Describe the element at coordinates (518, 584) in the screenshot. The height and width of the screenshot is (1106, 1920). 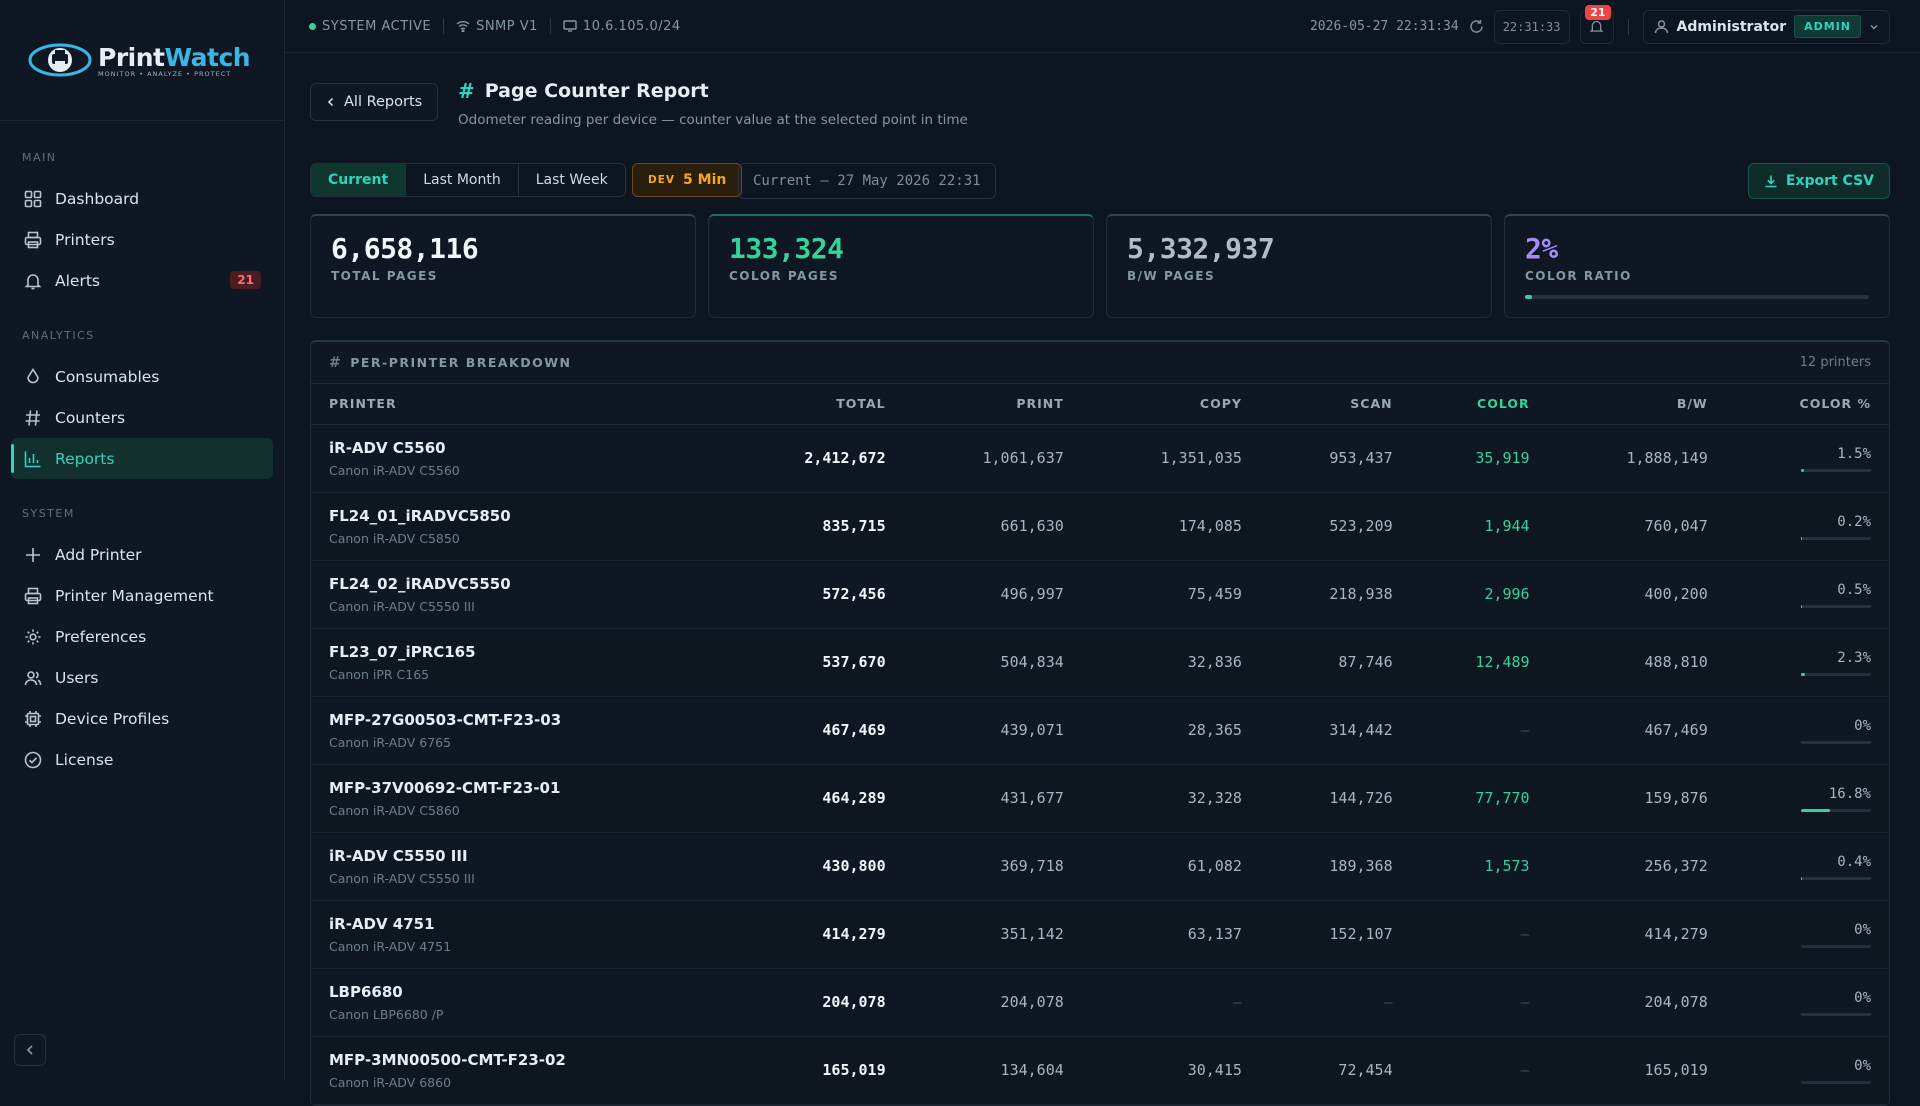
I see `printer-name: FL24_02_iRADVC5550` at that location.